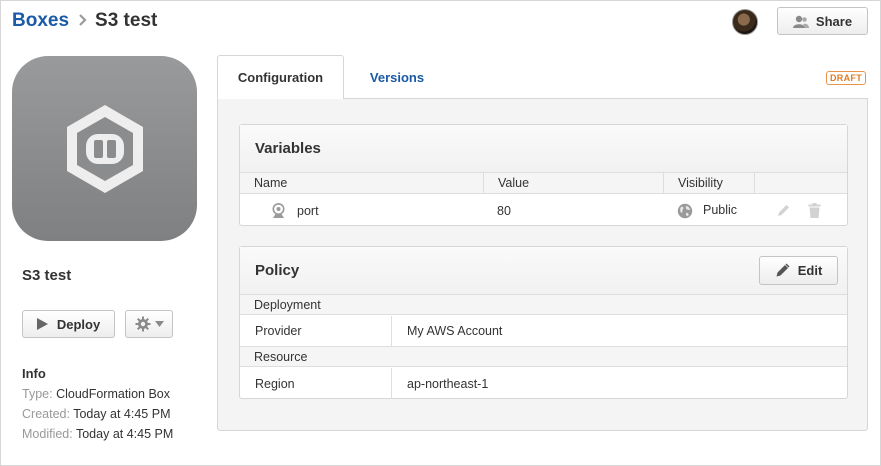  I want to click on info-created: Created: Today at 4:45 PM, so click(96, 414).